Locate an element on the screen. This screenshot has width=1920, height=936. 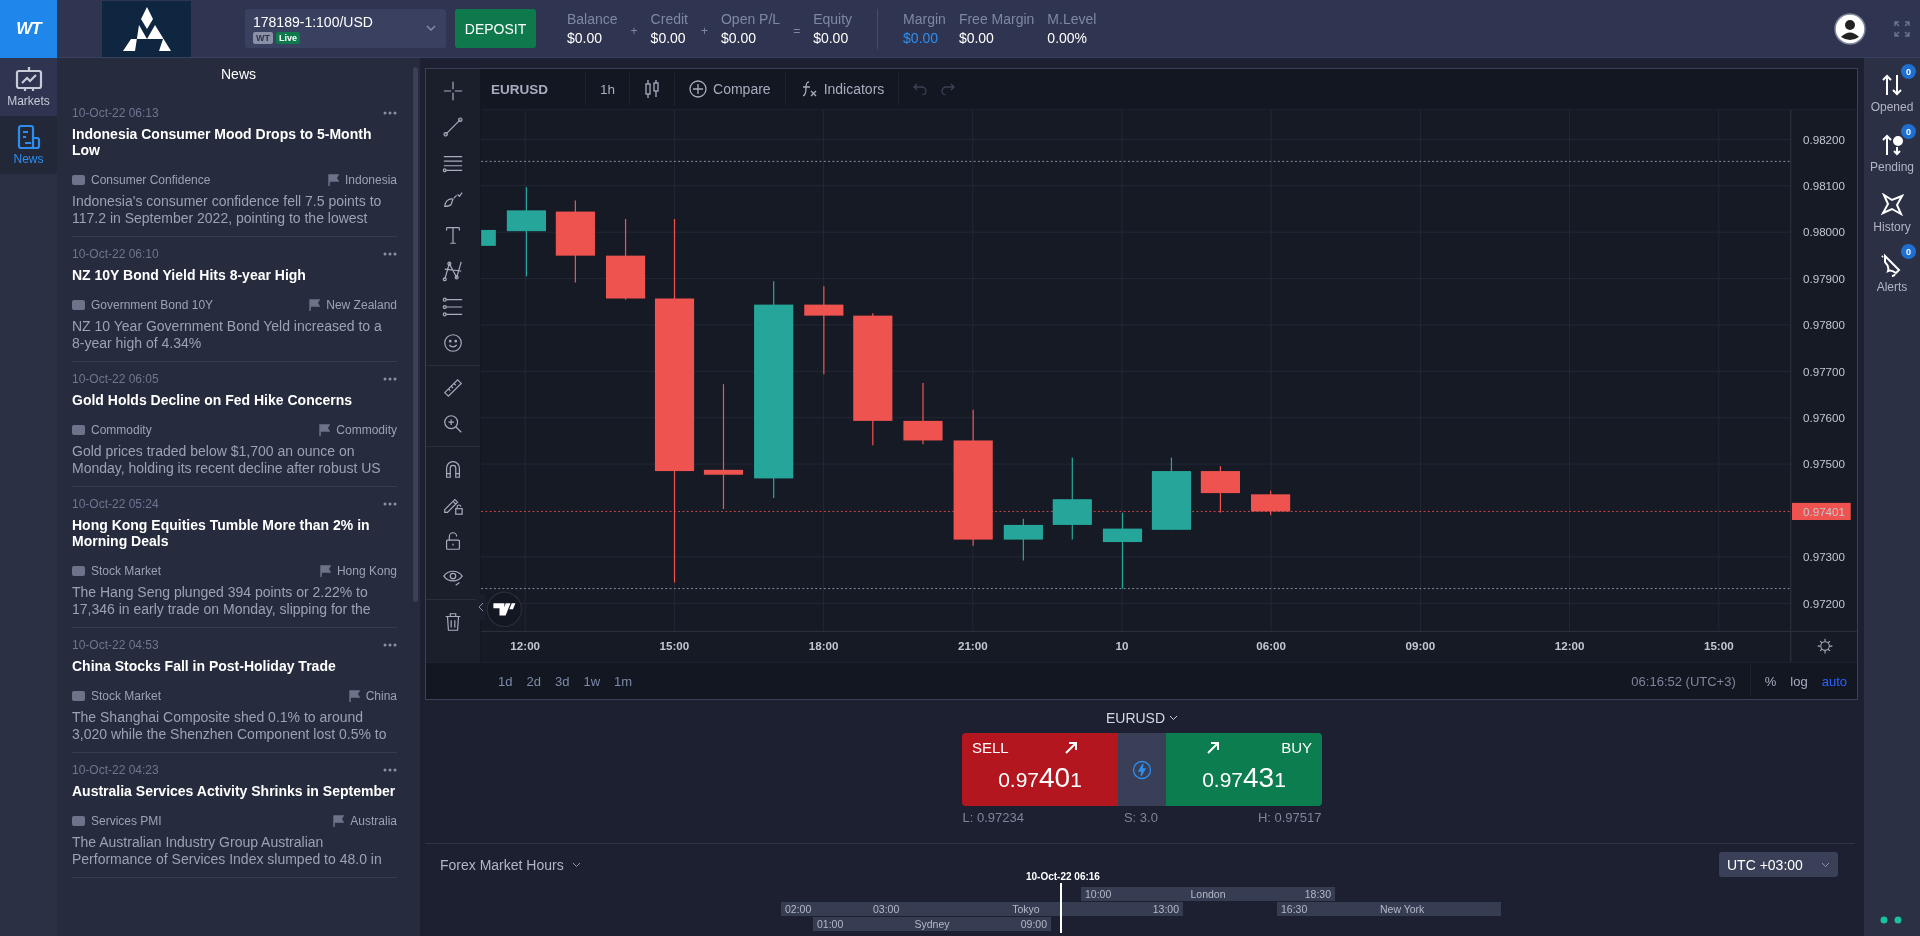
star-icon is located at coordinates (1892, 205).